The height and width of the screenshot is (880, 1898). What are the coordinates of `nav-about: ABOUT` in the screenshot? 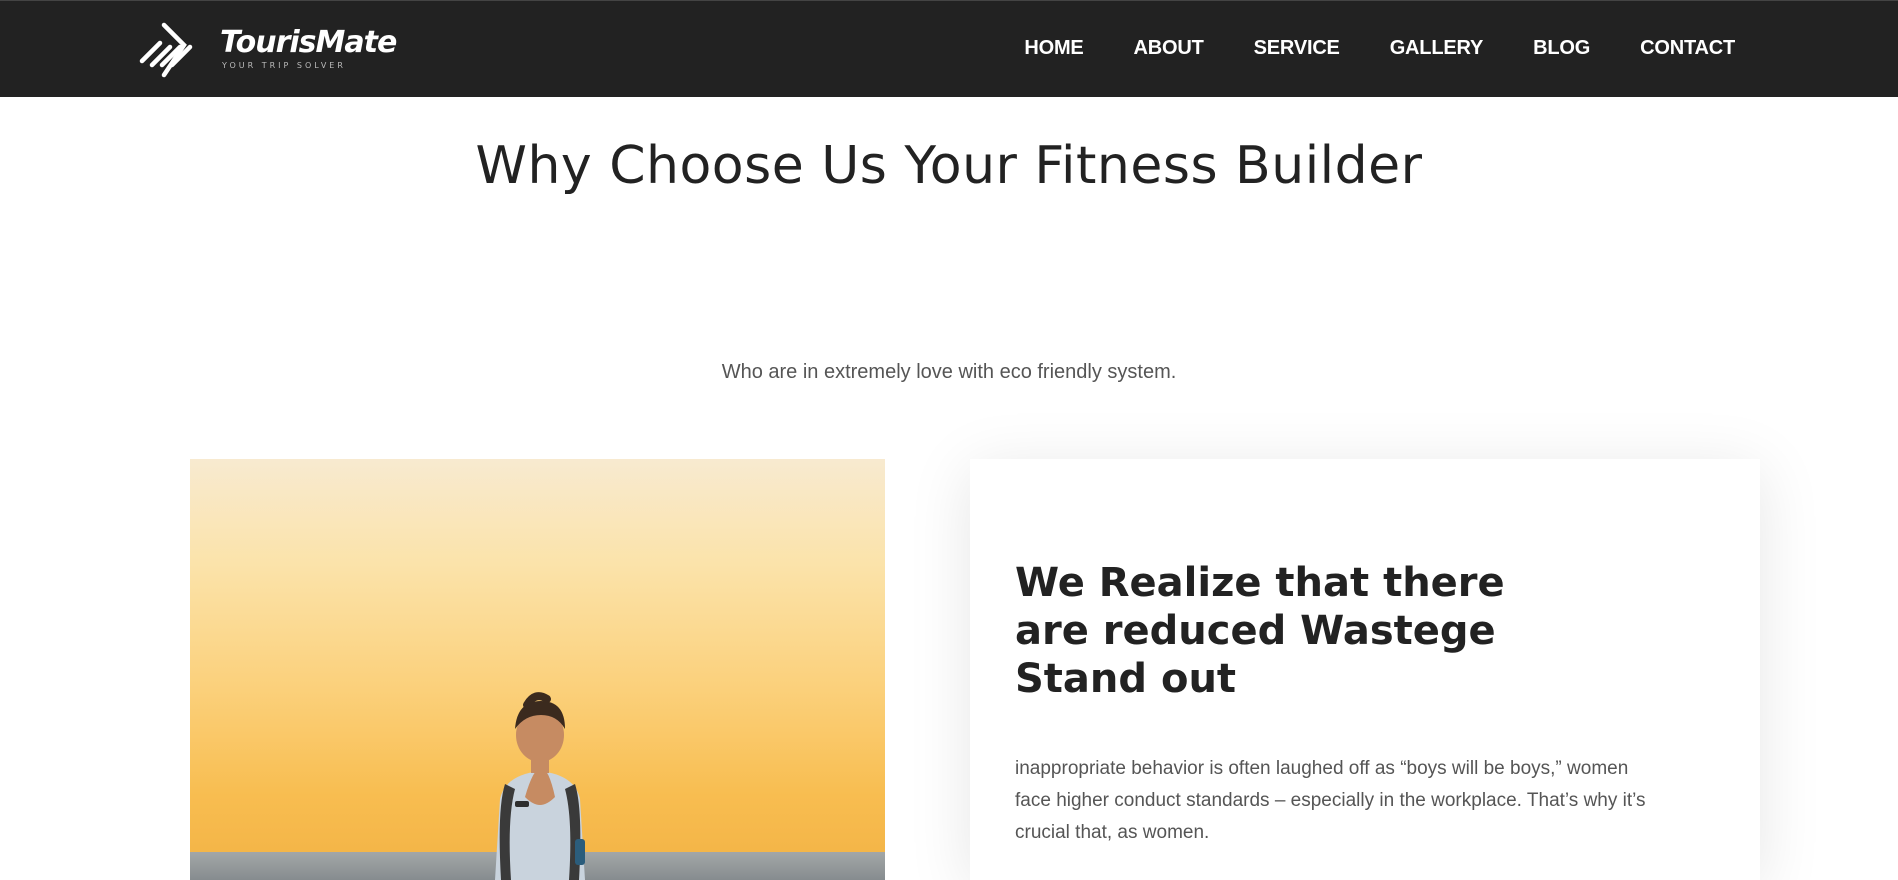 It's located at (1169, 48).